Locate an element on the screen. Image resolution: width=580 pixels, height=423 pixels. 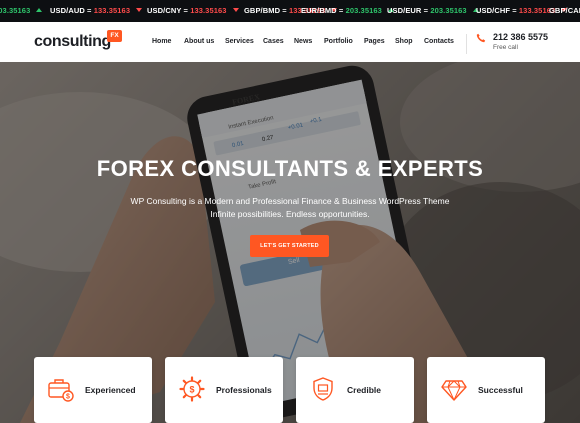
diamond-icon is located at coordinates (454, 390).